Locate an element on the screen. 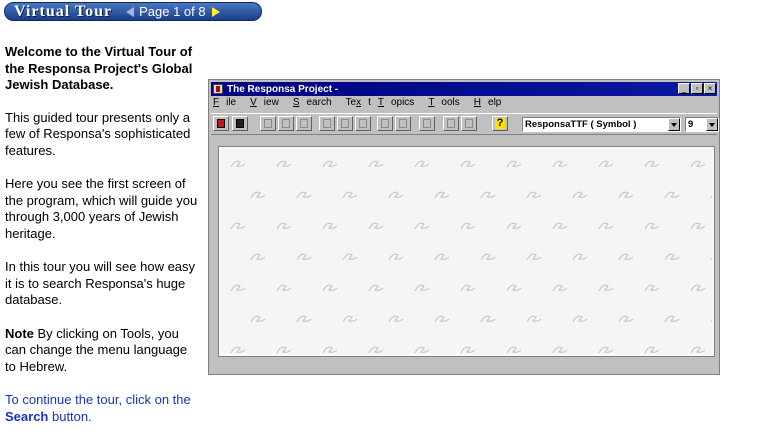  book-red-icon is located at coordinates (221, 123).